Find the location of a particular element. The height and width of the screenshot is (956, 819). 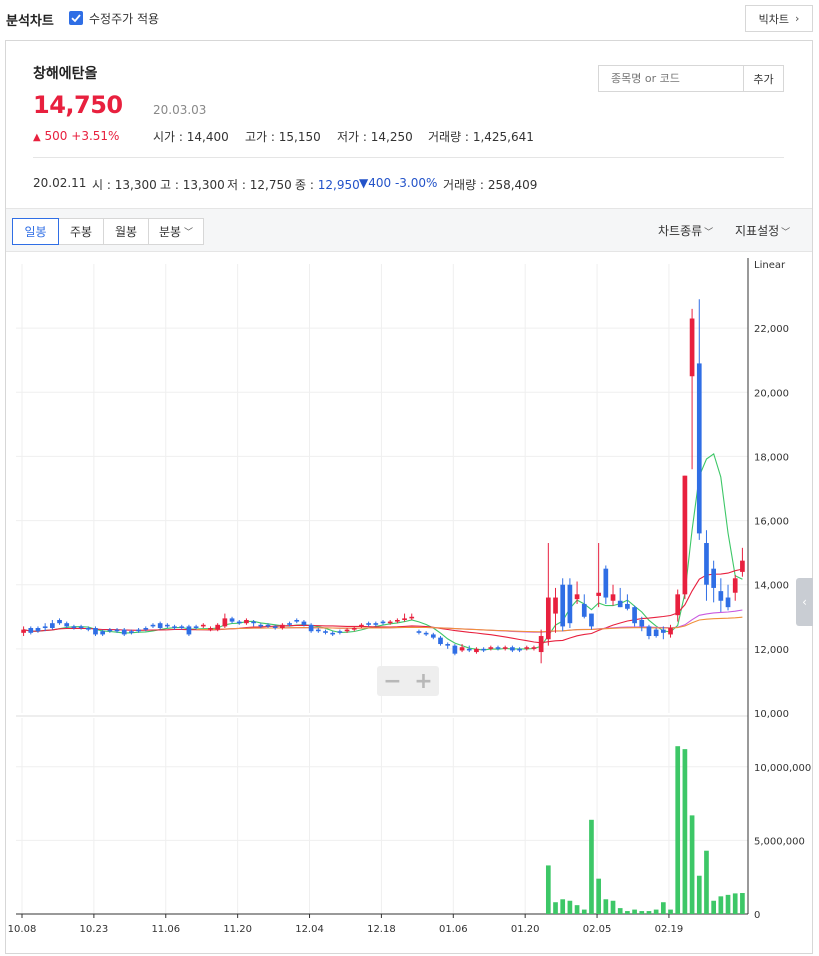

chevron-left-icon: ‹ is located at coordinates (804, 602).